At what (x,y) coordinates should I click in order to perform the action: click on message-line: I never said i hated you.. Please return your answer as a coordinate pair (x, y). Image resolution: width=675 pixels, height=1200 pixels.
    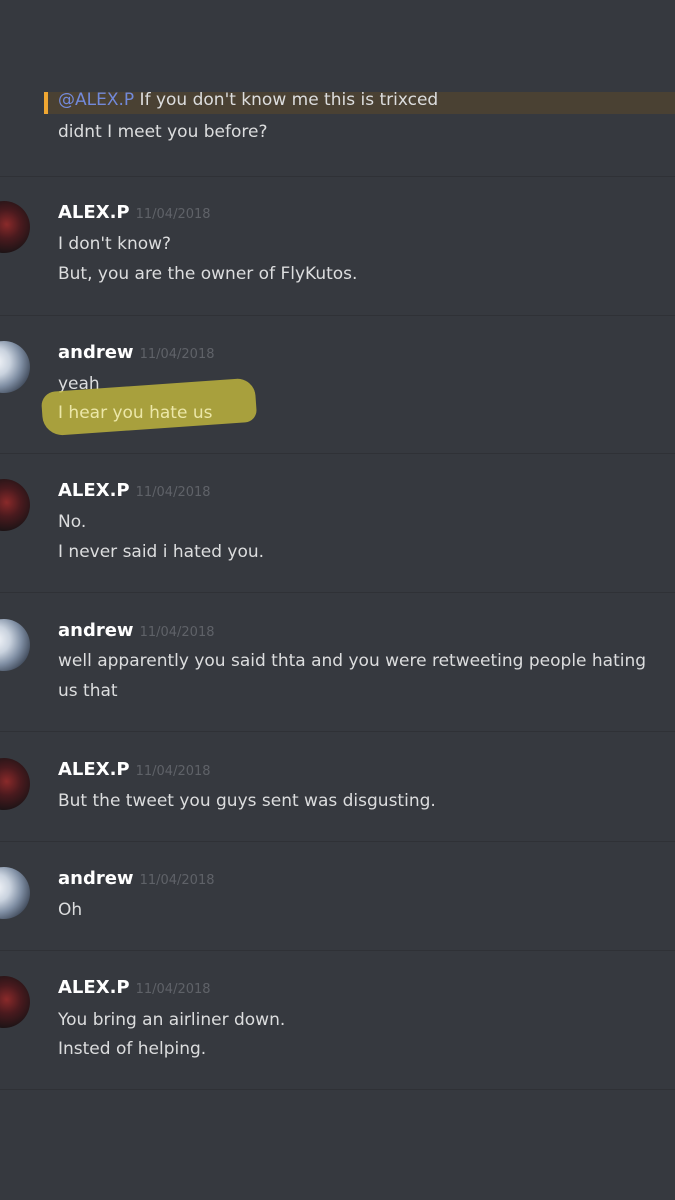
    Looking at the image, I should click on (161, 552).